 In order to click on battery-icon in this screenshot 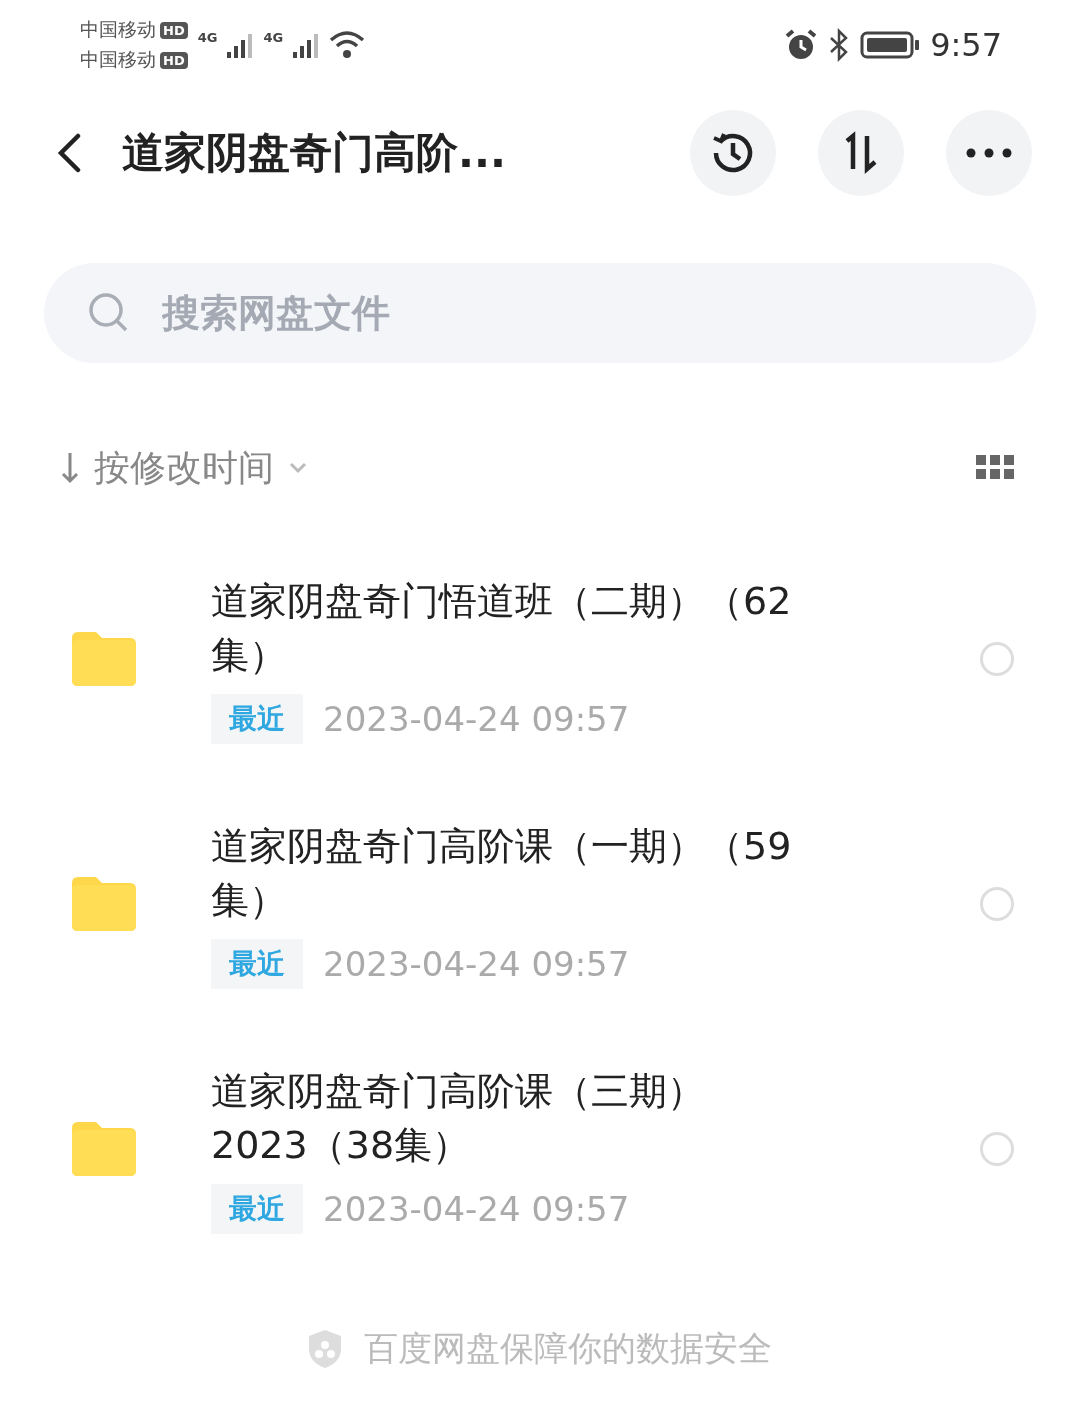, I will do `click(890, 45)`.